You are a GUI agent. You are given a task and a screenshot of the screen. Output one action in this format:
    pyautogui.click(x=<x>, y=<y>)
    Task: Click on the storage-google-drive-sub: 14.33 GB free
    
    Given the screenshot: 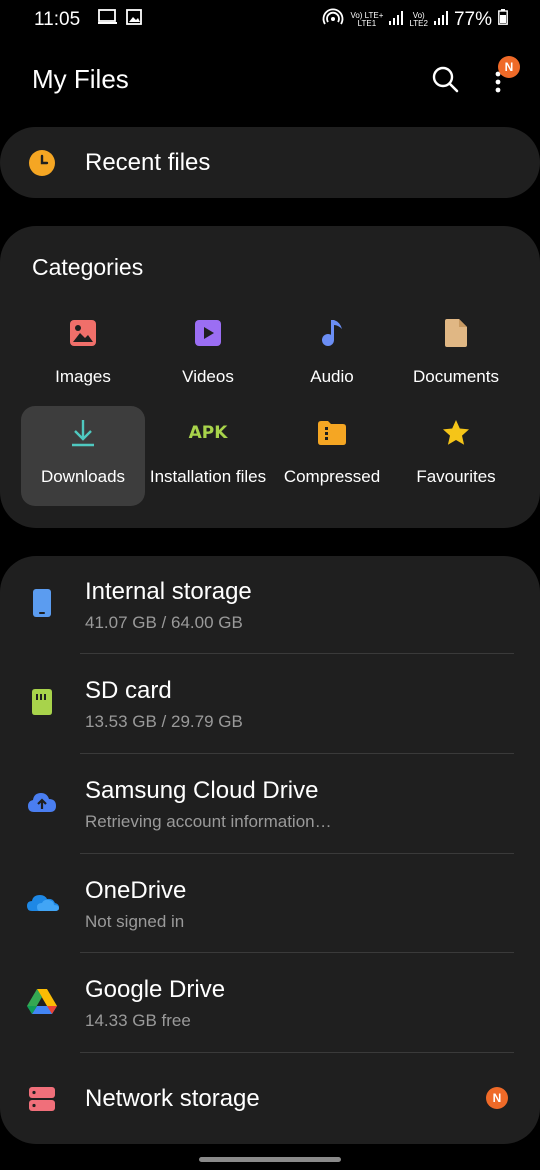 What is the action you would take?
    pyautogui.click(x=138, y=1020)
    